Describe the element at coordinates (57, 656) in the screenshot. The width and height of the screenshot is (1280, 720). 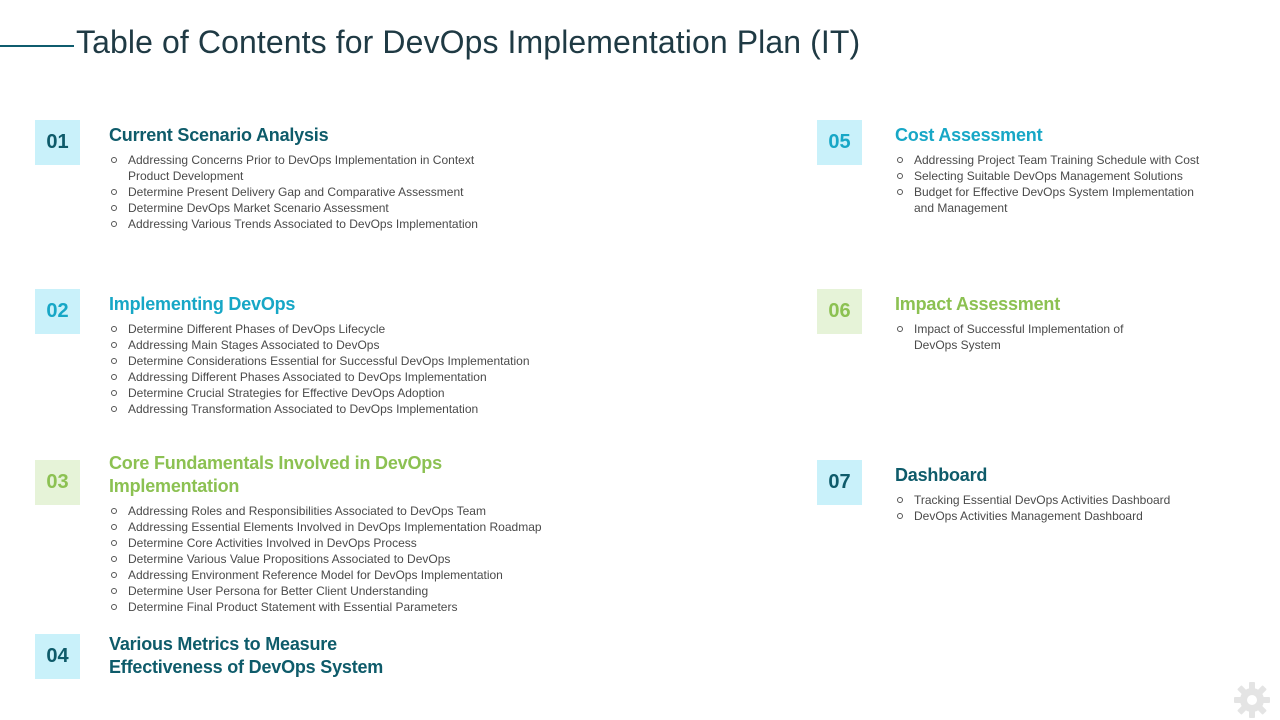
I see `section-number-badge: 04` at that location.